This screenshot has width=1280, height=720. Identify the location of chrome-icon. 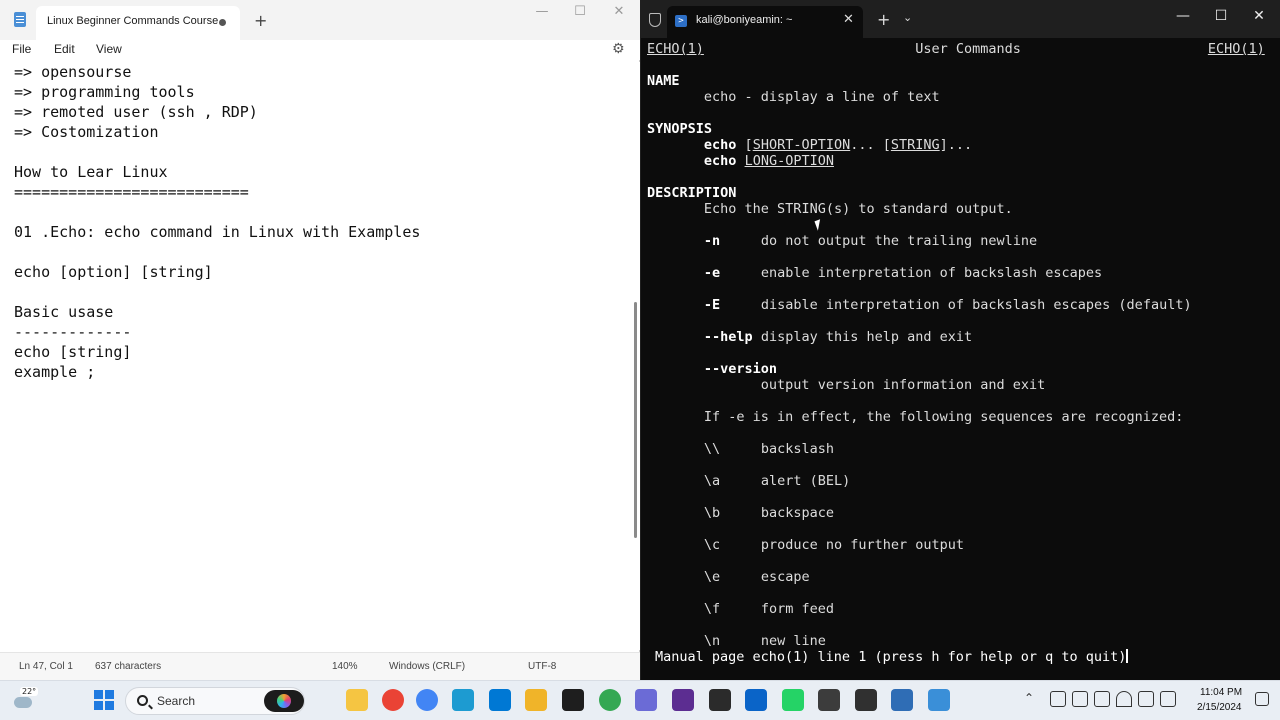
(393, 700).